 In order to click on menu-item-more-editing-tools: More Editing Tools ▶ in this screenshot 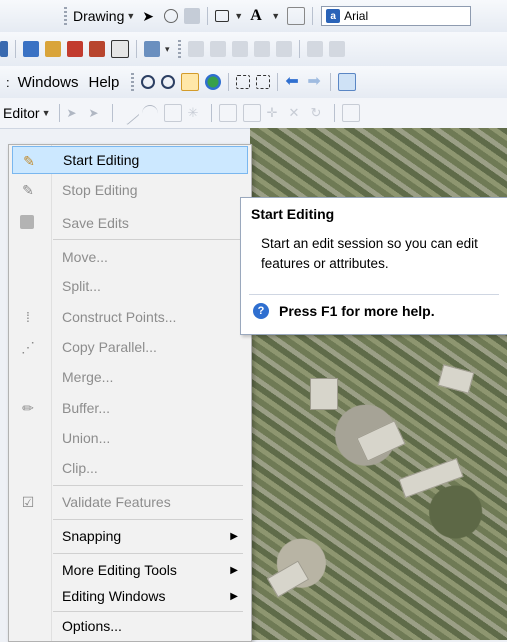, I will do `click(130, 570)`.